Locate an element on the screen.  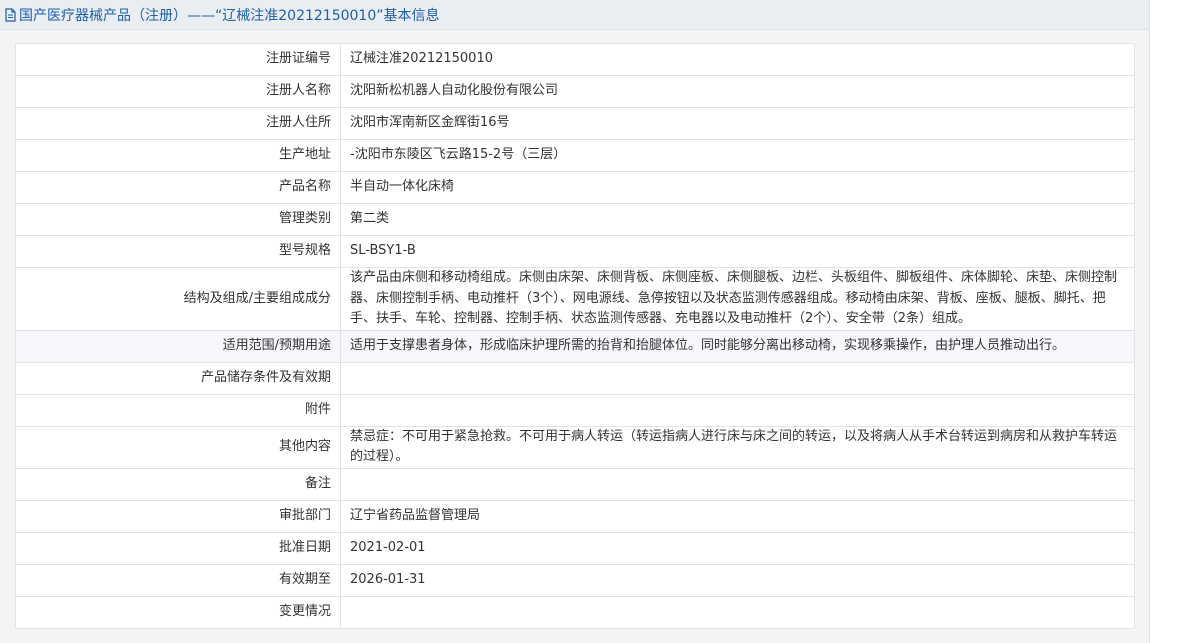
row-value: SL-BSY1-B is located at coordinates (737, 251).